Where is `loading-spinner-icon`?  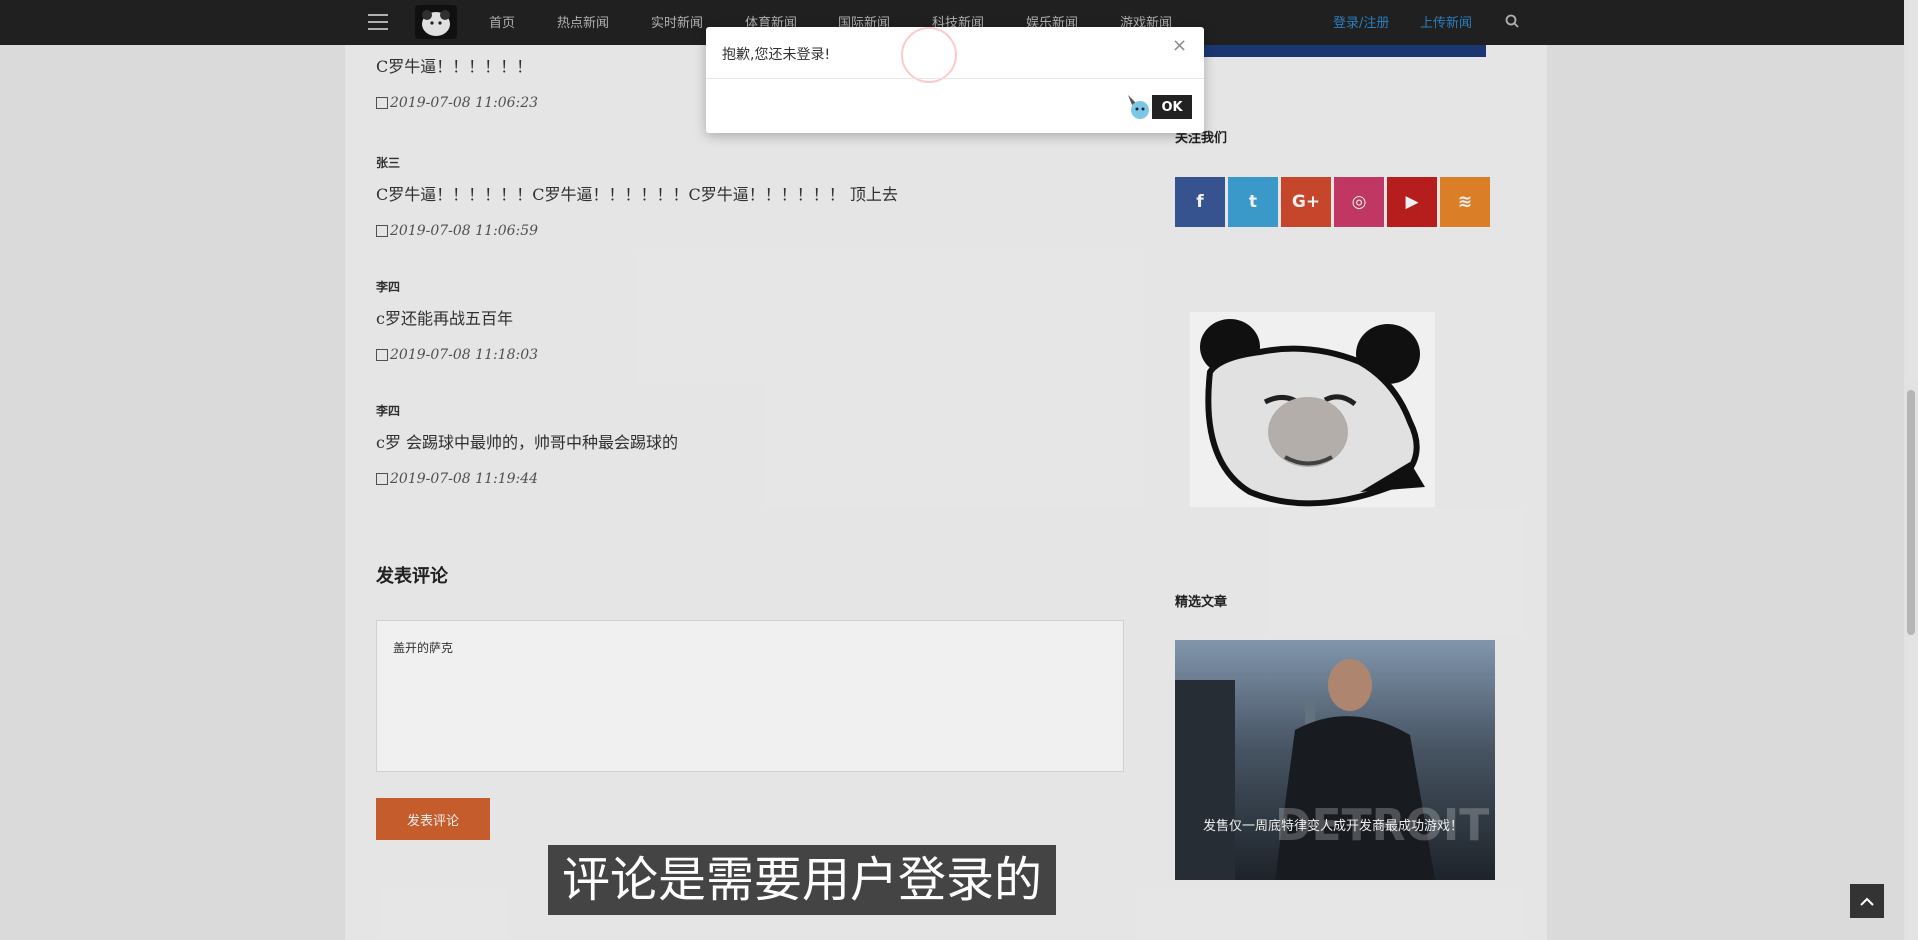 loading-spinner-icon is located at coordinates (929, 55).